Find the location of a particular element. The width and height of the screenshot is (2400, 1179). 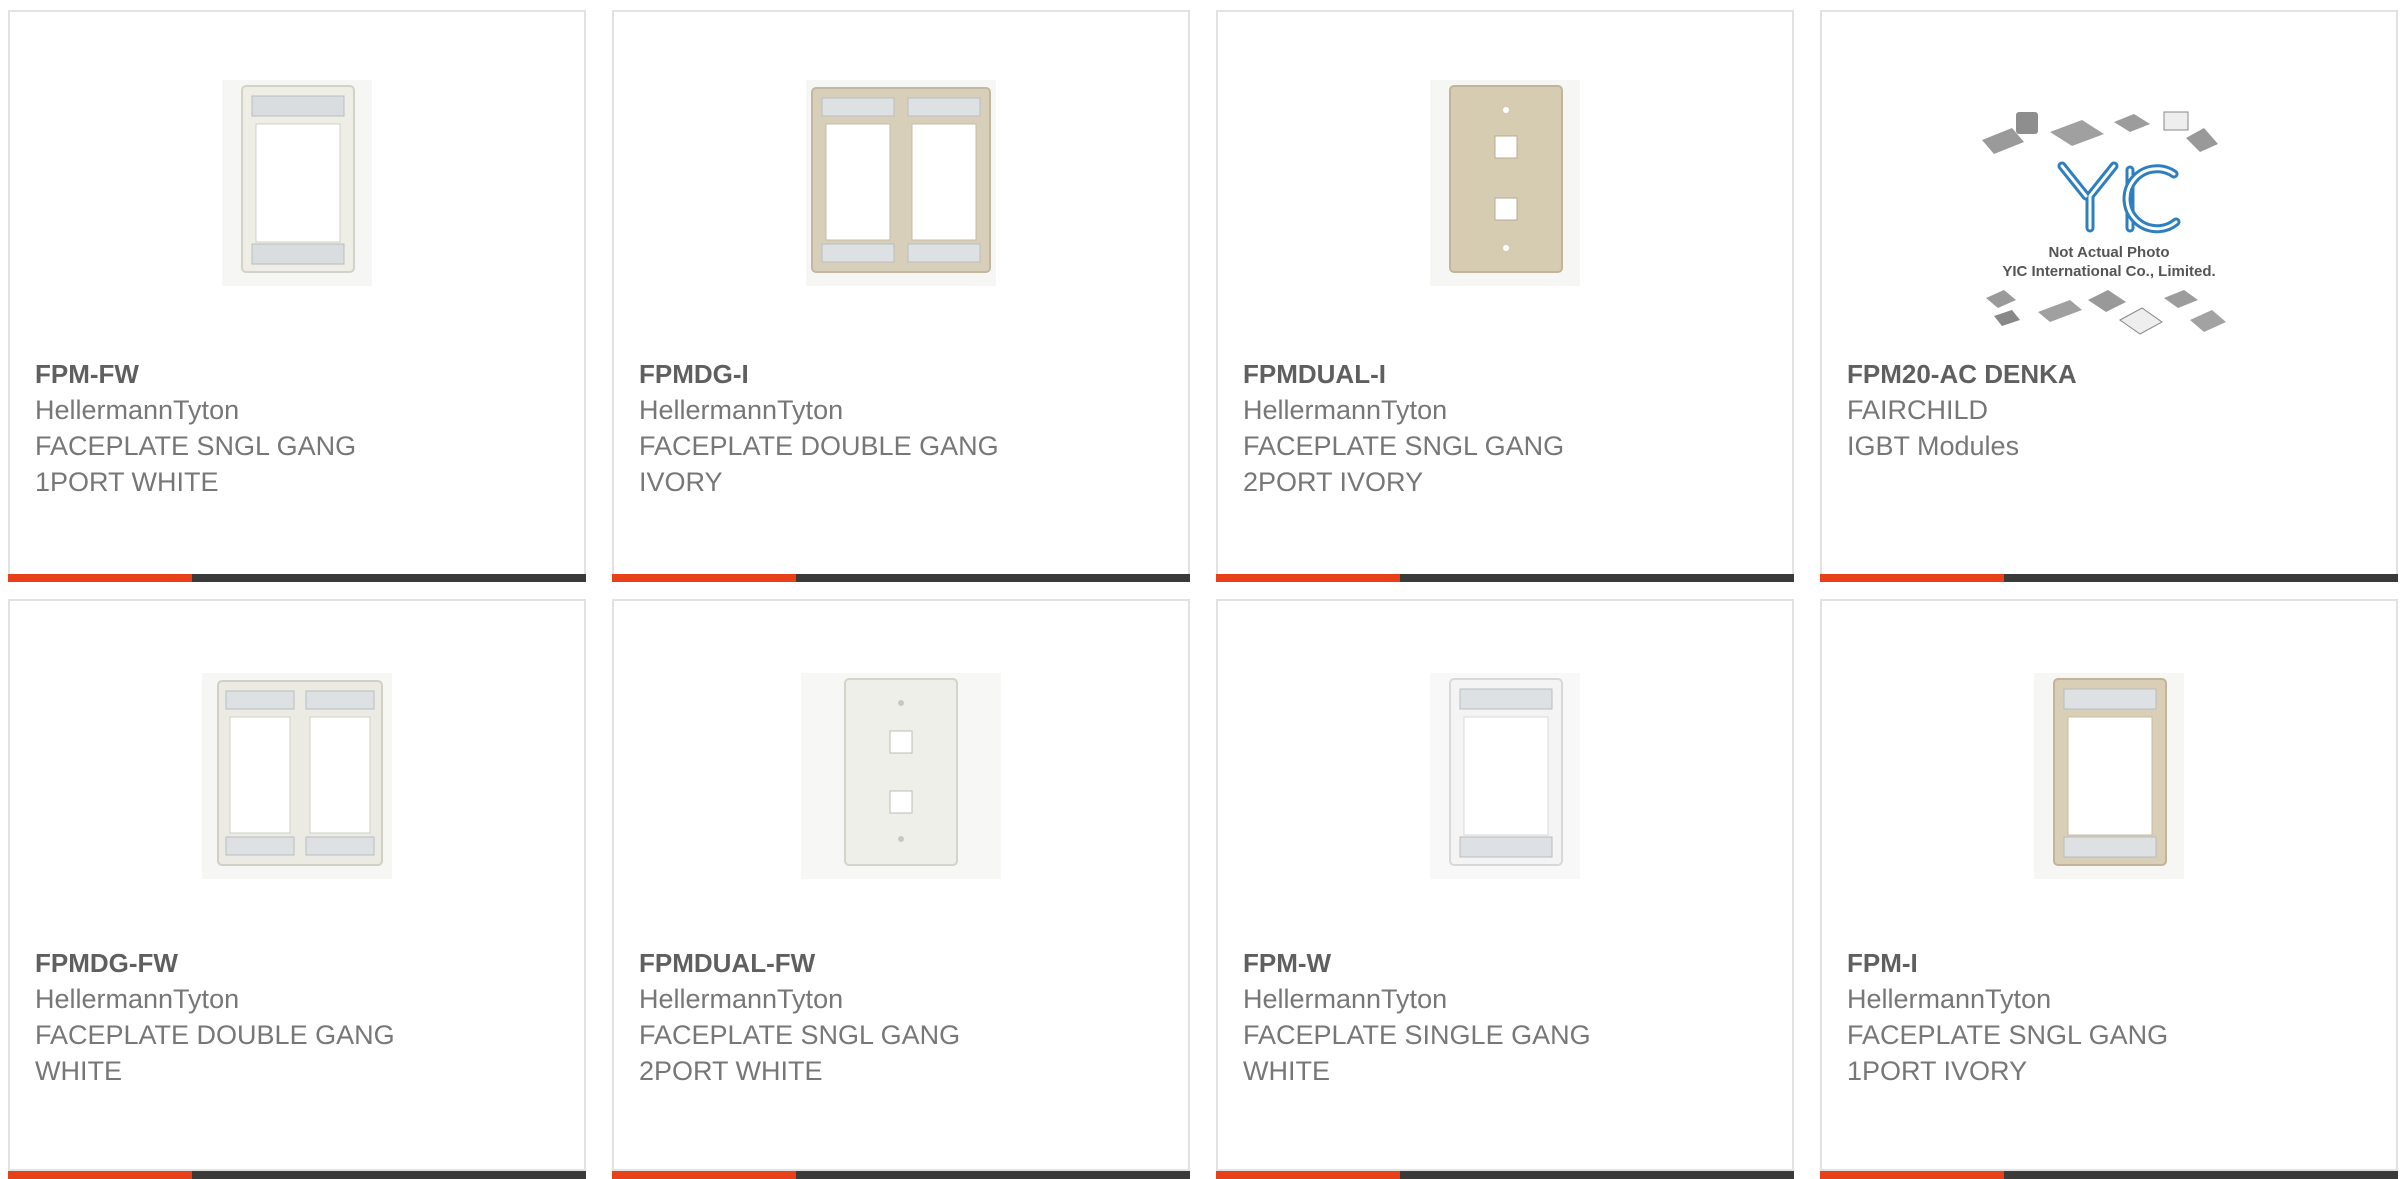

description: FACEPLATE DOUBLE GANG WHITE is located at coordinates (215, 1053).